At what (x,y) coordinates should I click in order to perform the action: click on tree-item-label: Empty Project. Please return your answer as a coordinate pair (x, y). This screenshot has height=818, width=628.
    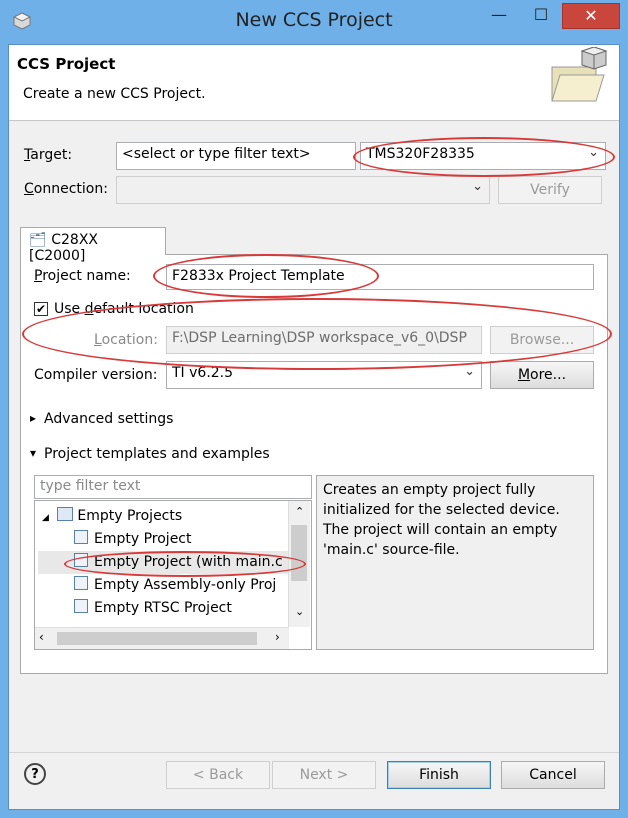
    Looking at the image, I should click on (143, 539).